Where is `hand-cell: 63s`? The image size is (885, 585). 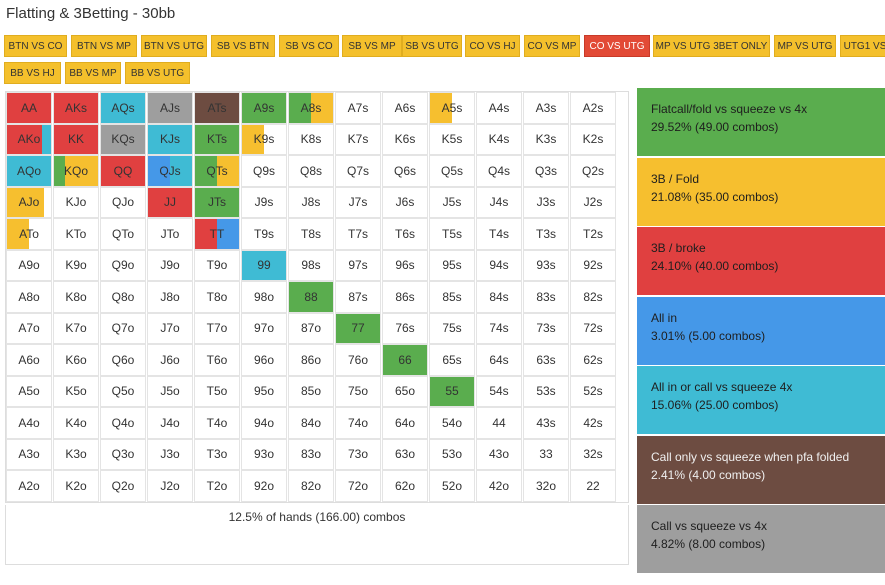
hand-cell: 63s is located at coordinates (546, 360).